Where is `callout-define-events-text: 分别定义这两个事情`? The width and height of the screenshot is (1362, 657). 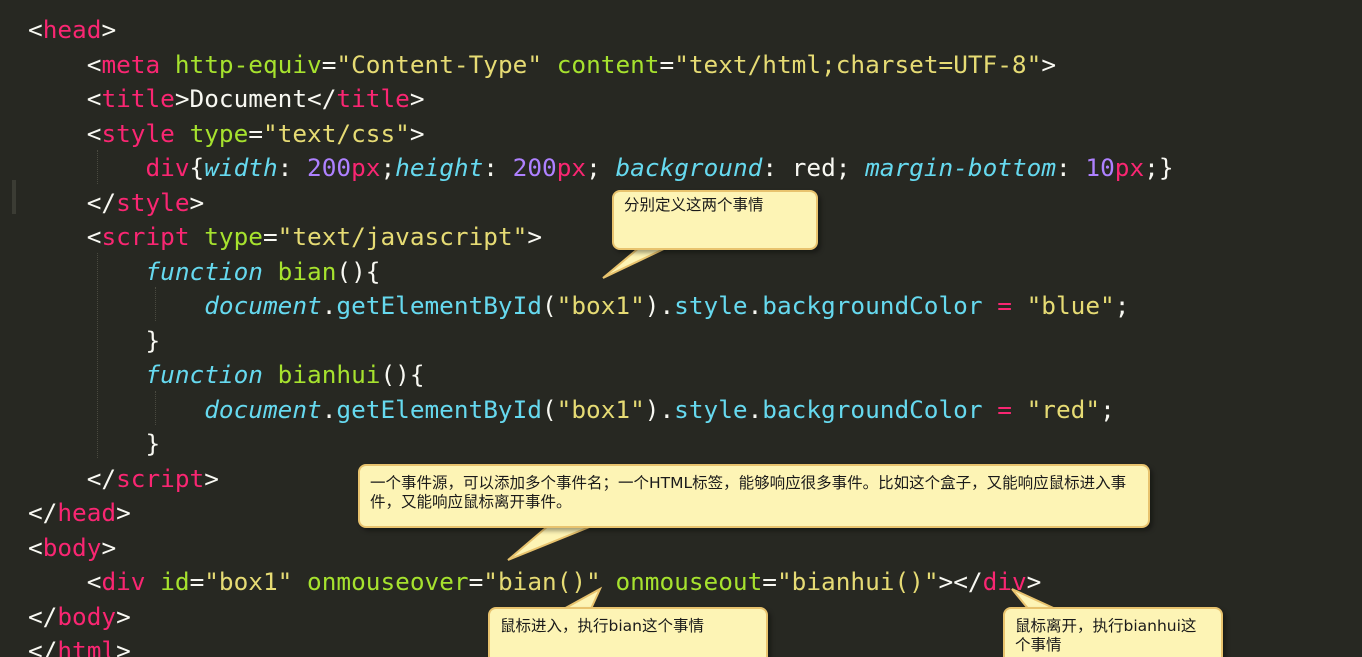
callout-define-events-text: 分别定义这两个事情 is located at coordinates (694, 205).